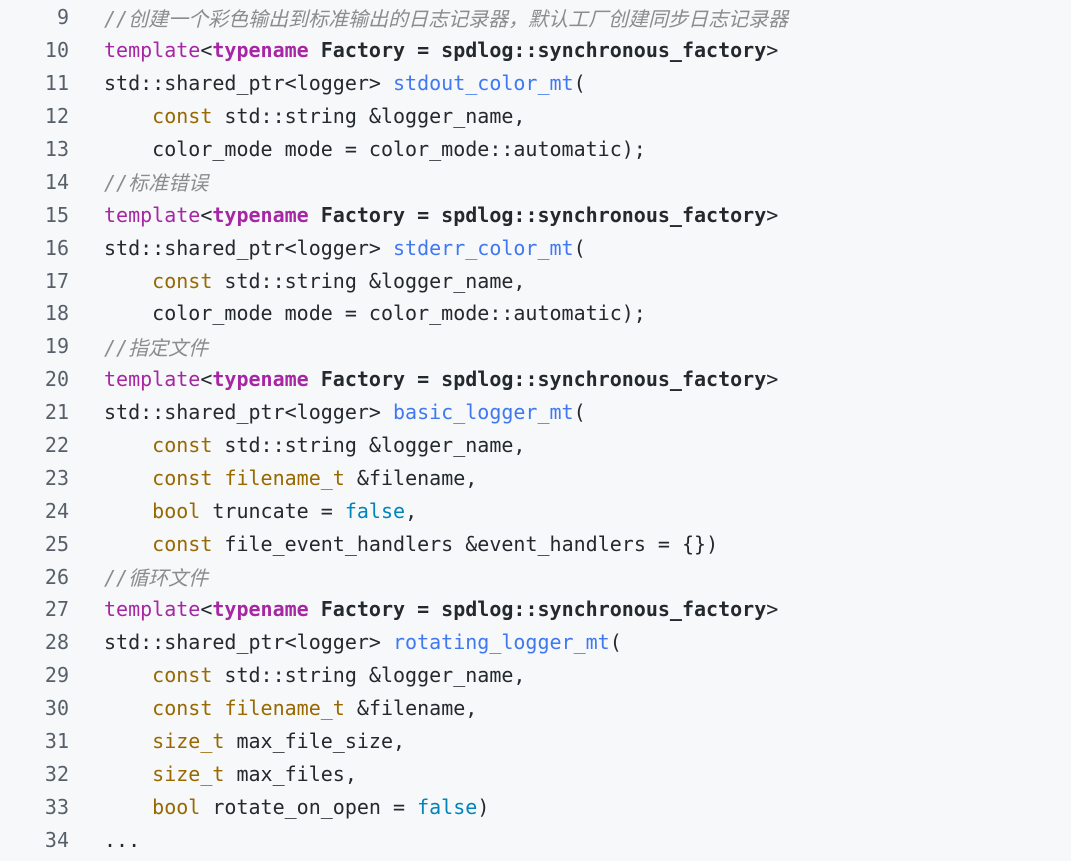  Describe the element at coordinates (56, 214) in the screenshot. I see `line-number: 15` at that location.